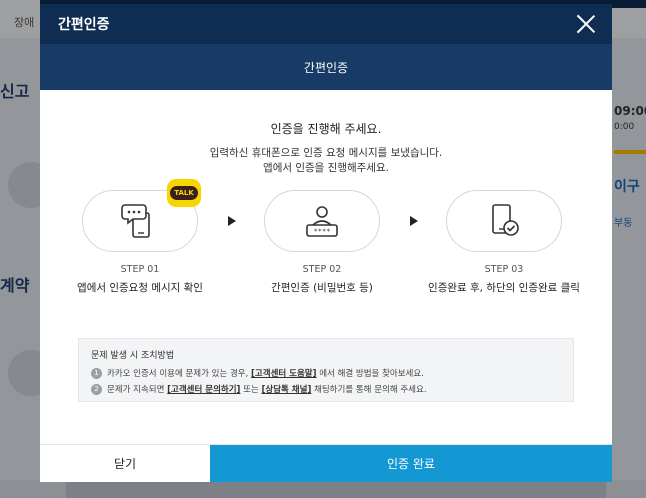 The height and width of the screenshot is (498, 646). Describe the element at coordinates (326, 168) in the screenshot. I see `description-line-2: 앱에서 인증을 진행해주세요.` at that location.